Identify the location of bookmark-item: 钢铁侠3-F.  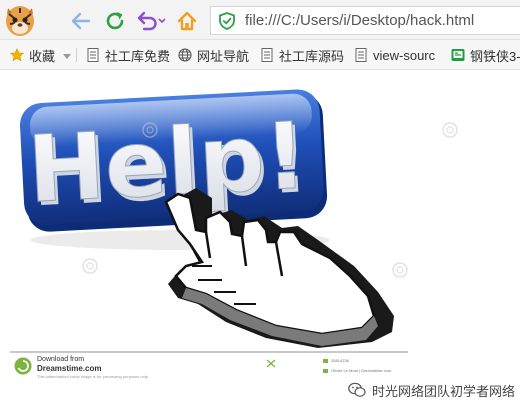
(485, 55).